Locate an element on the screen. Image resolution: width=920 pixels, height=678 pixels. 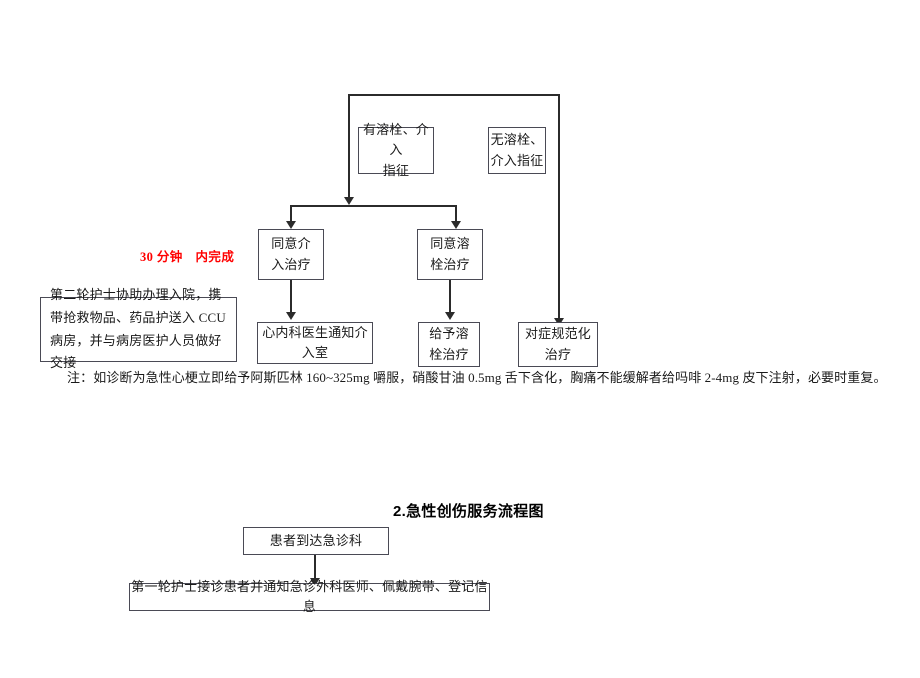
box-symptomatic: 对症规范化 治疗 is located at coordinates (558, 344).